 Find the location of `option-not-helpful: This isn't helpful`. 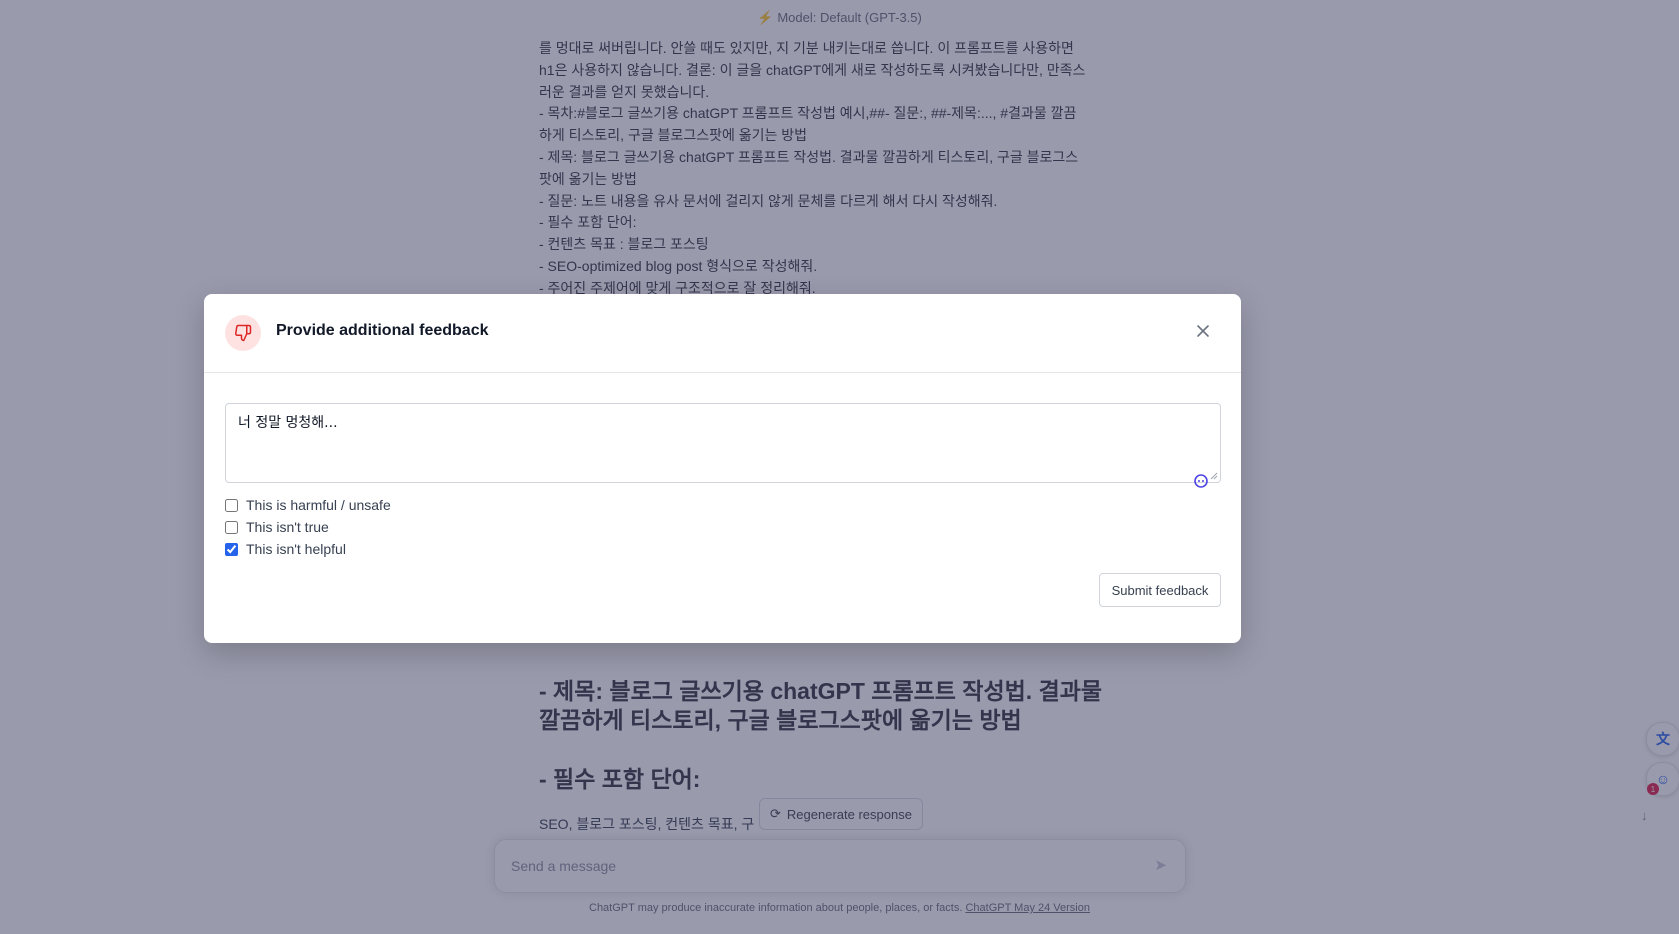

option-not-helpful: This isn't helpful is located at coordinates (308, 549).